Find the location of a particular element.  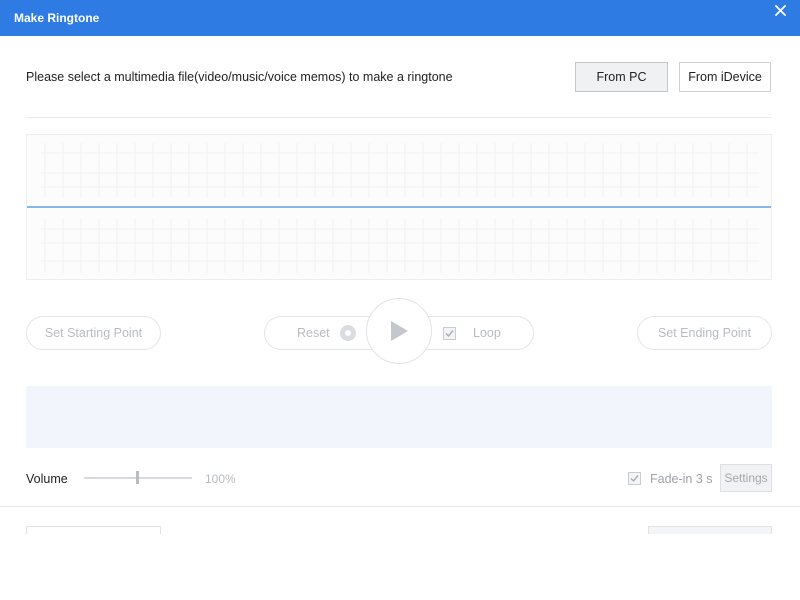

reset-button: Reset is located at coordinates (313, 333).